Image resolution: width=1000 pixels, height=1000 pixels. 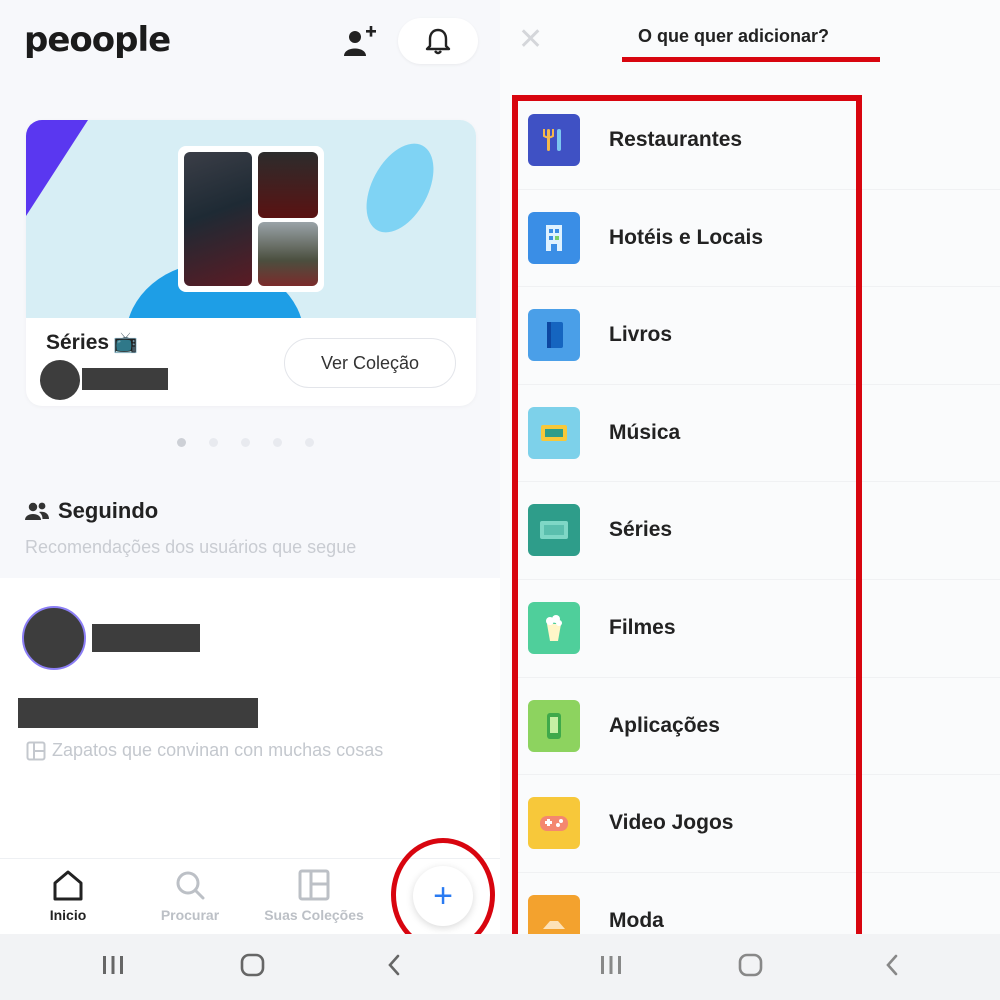 I want to click on bell-icon, so click(x=438, y=41).